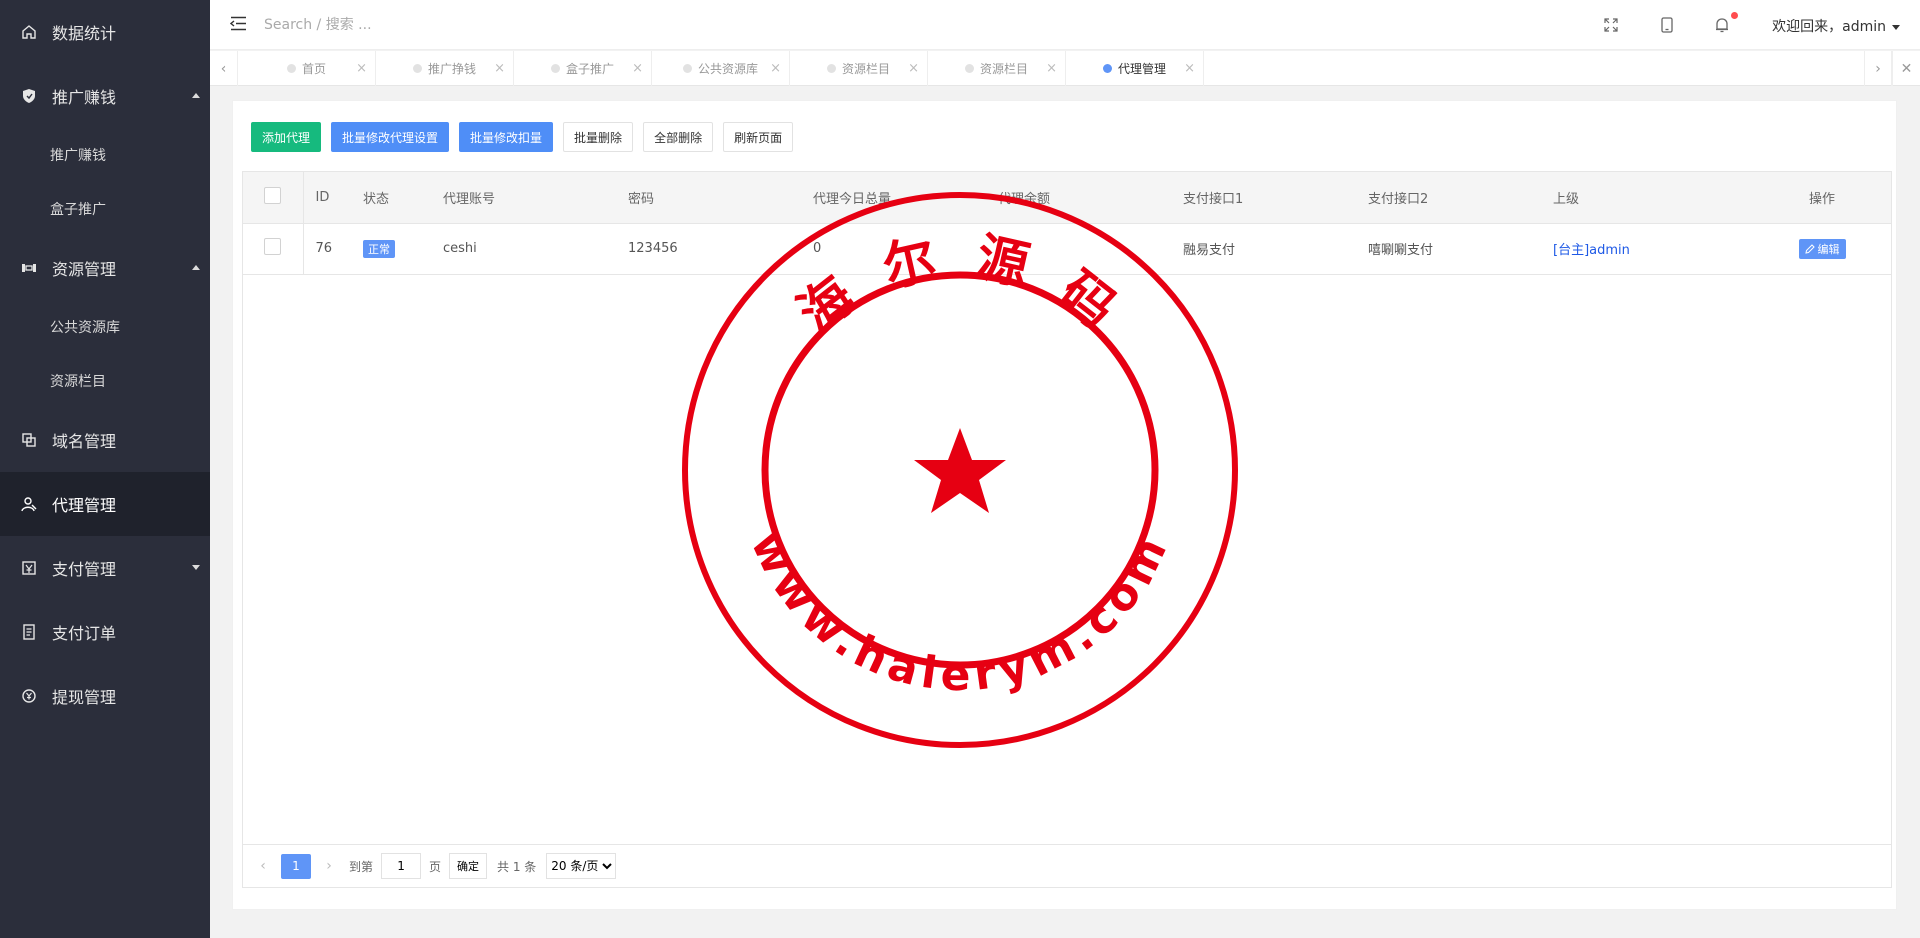  I want to click on home-icon, so click(29, 32).